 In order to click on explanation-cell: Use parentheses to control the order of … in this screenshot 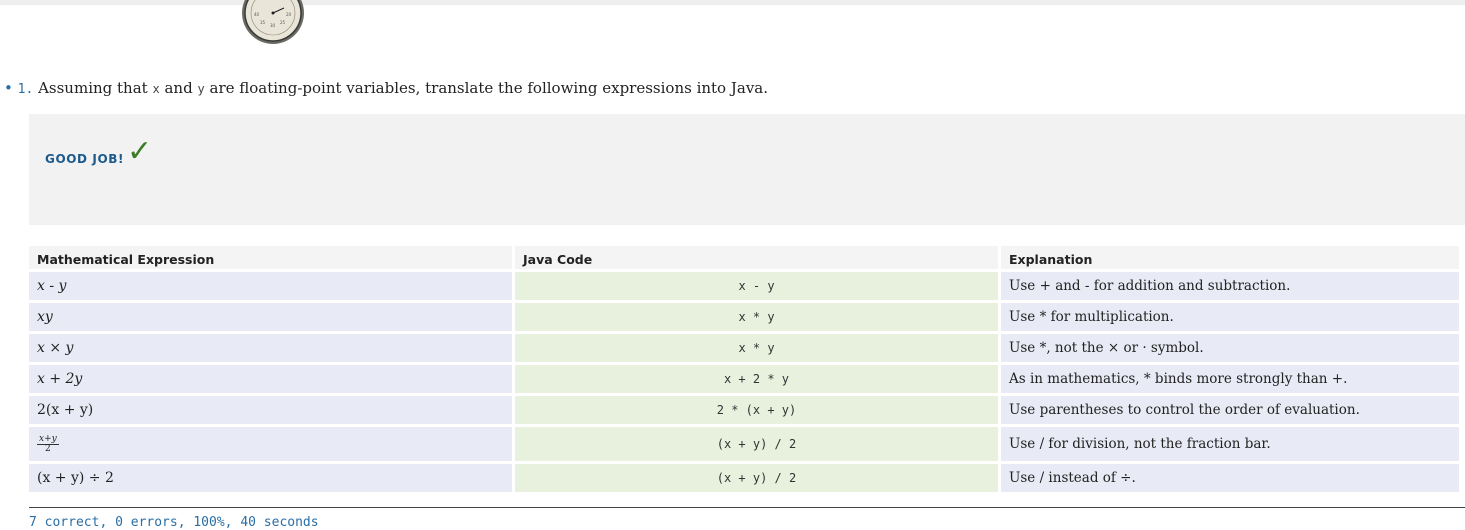, I will do `click(1230, 410)`.